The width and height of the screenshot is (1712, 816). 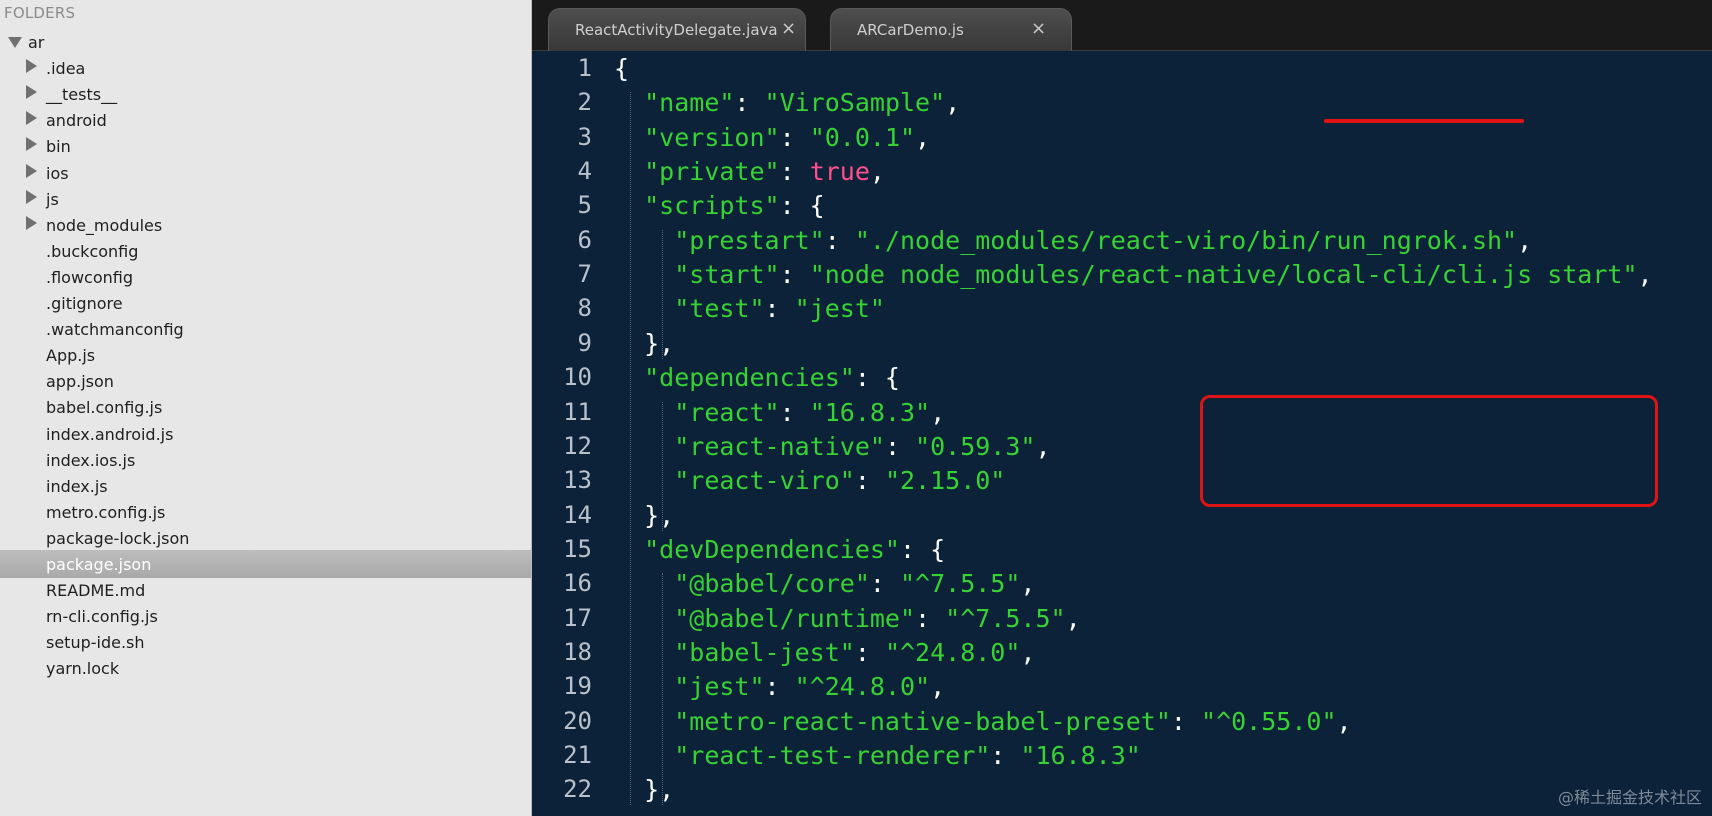 I want to click on tree-item-label: .idea, so click(x=66, y=69).